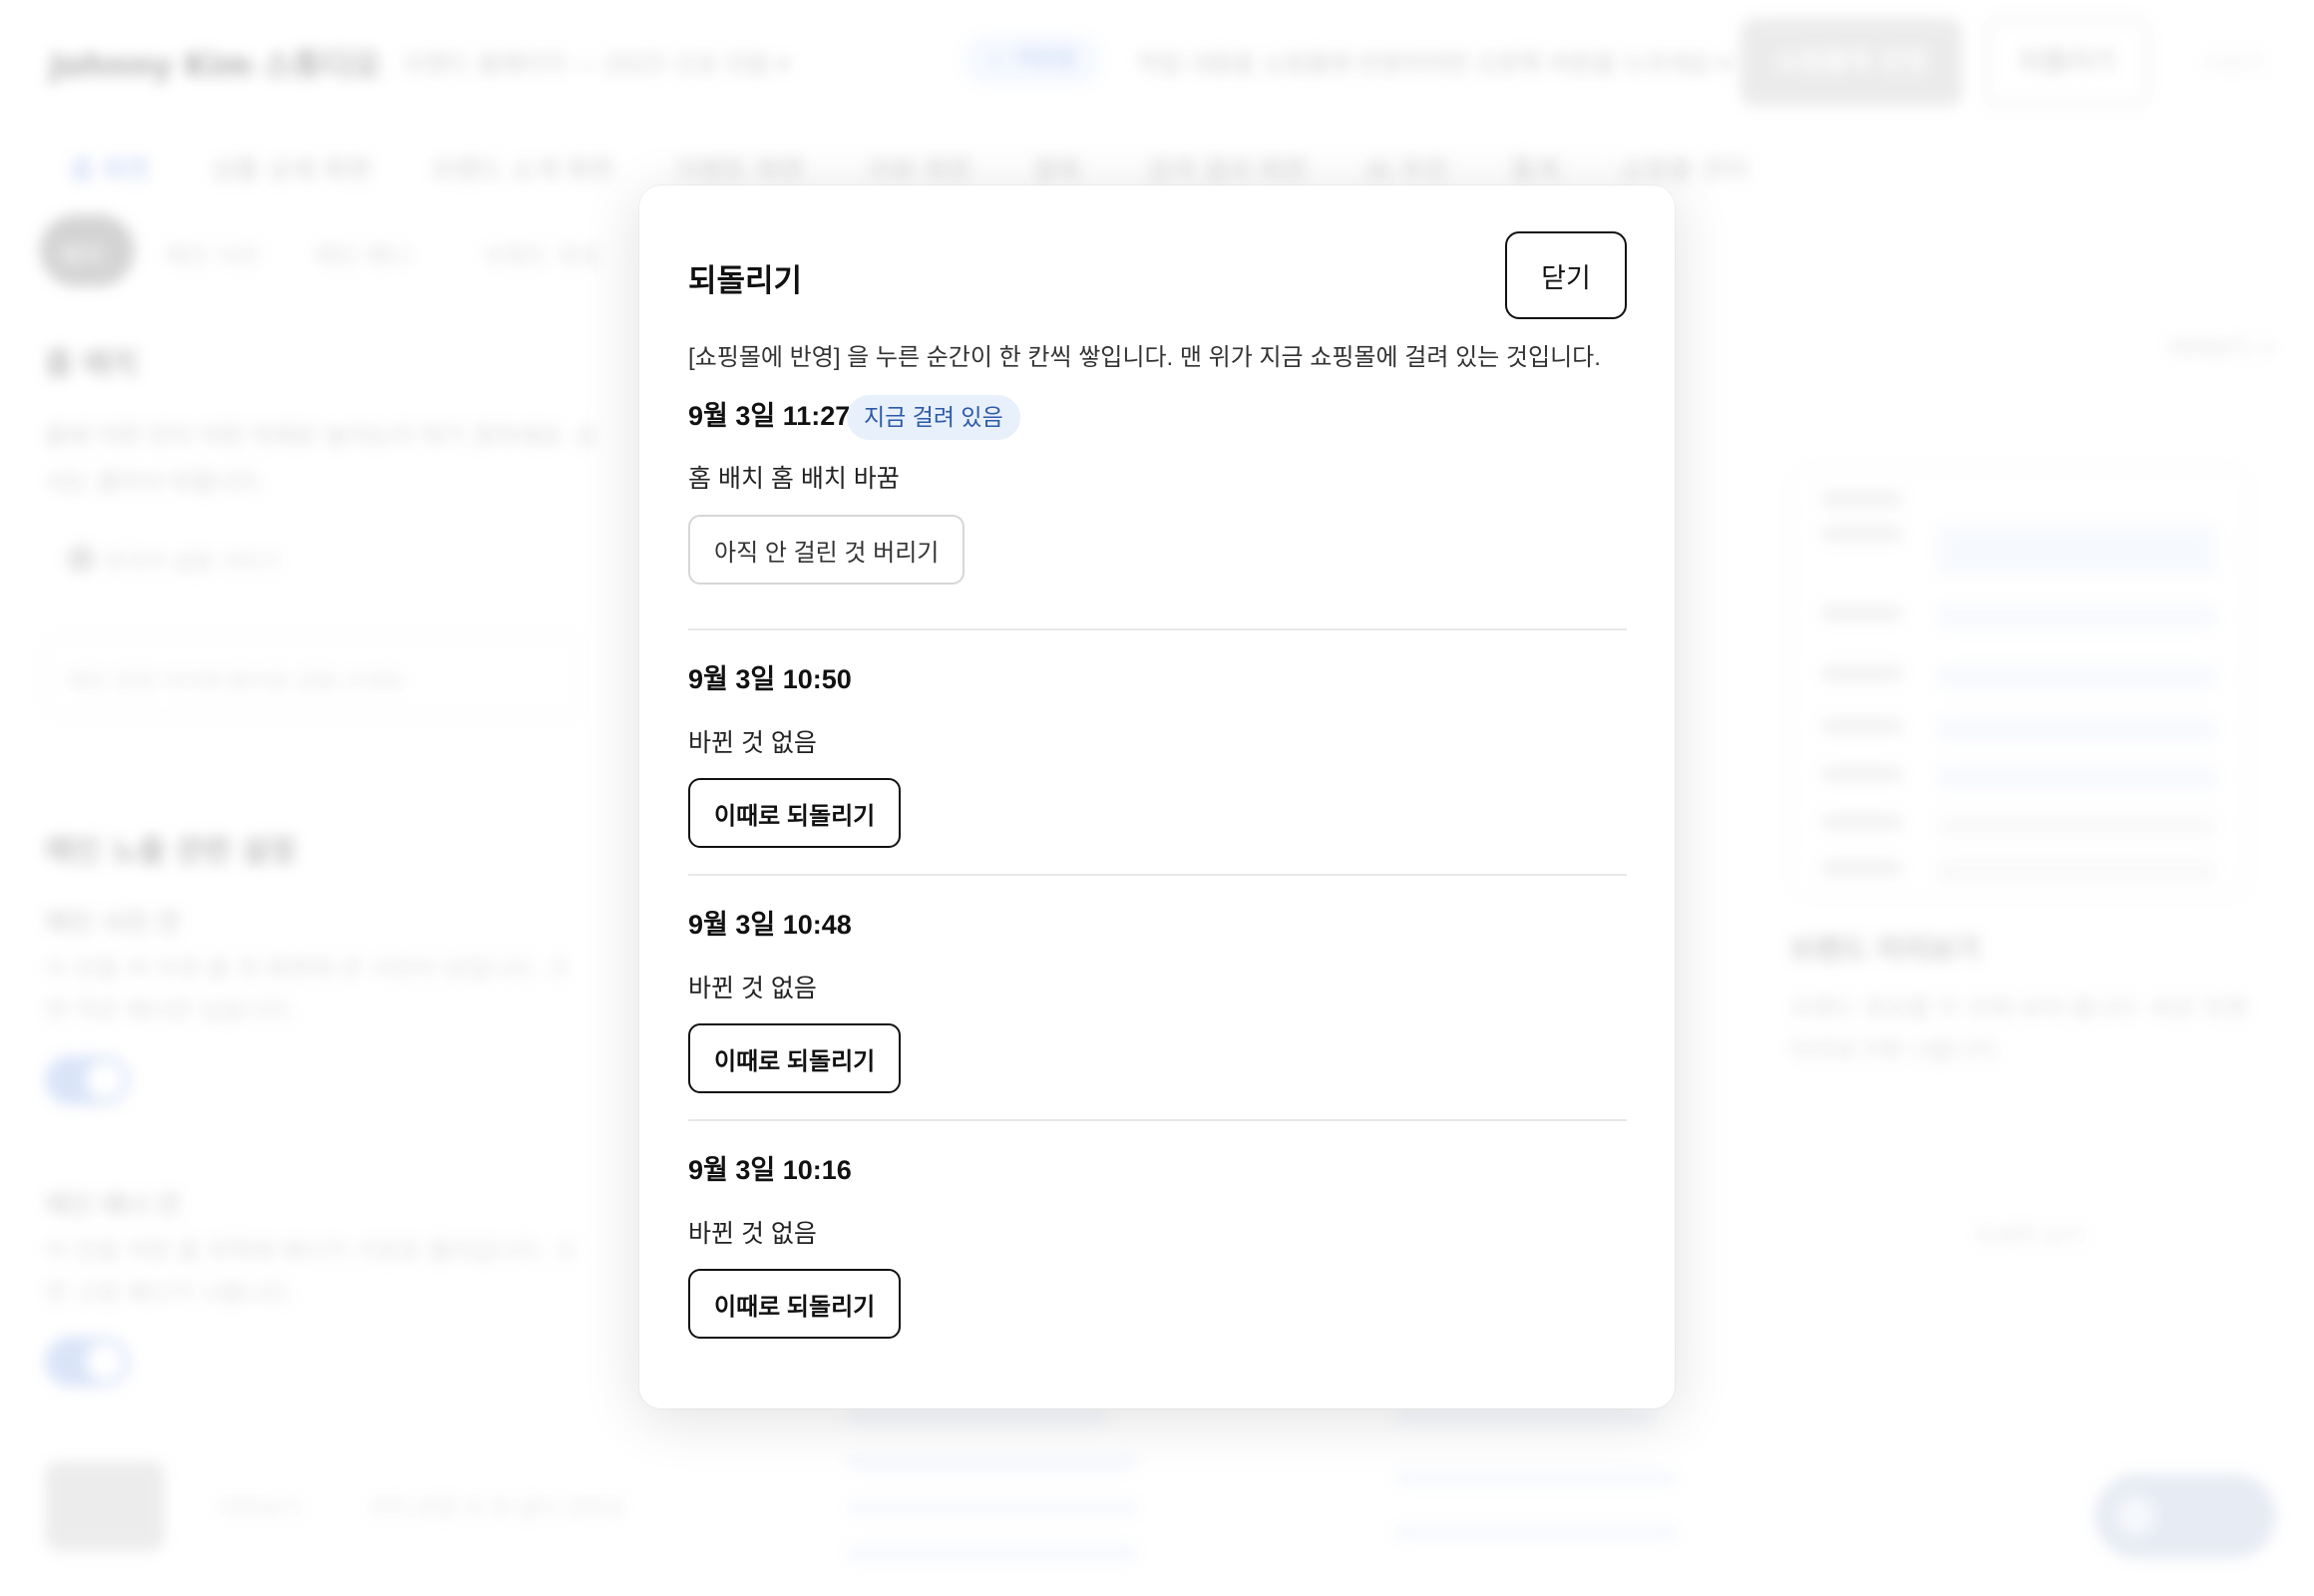  Describe the element at coordinates (826, 550) in the screenshot. I see `discard-unapplied-button: 아직 안 걸린 것 버리기` at that location.